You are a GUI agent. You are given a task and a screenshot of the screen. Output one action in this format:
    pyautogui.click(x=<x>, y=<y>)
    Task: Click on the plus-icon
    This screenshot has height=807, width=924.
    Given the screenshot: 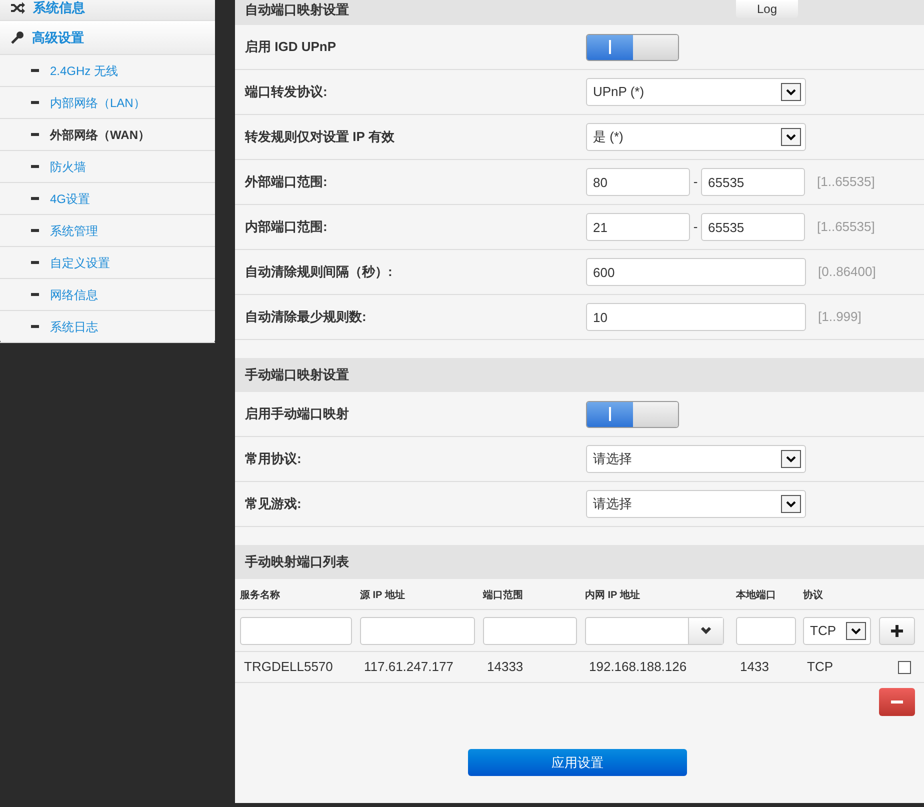 What is the action you would take?
    pyautogui.click(x=897, y=630)
    